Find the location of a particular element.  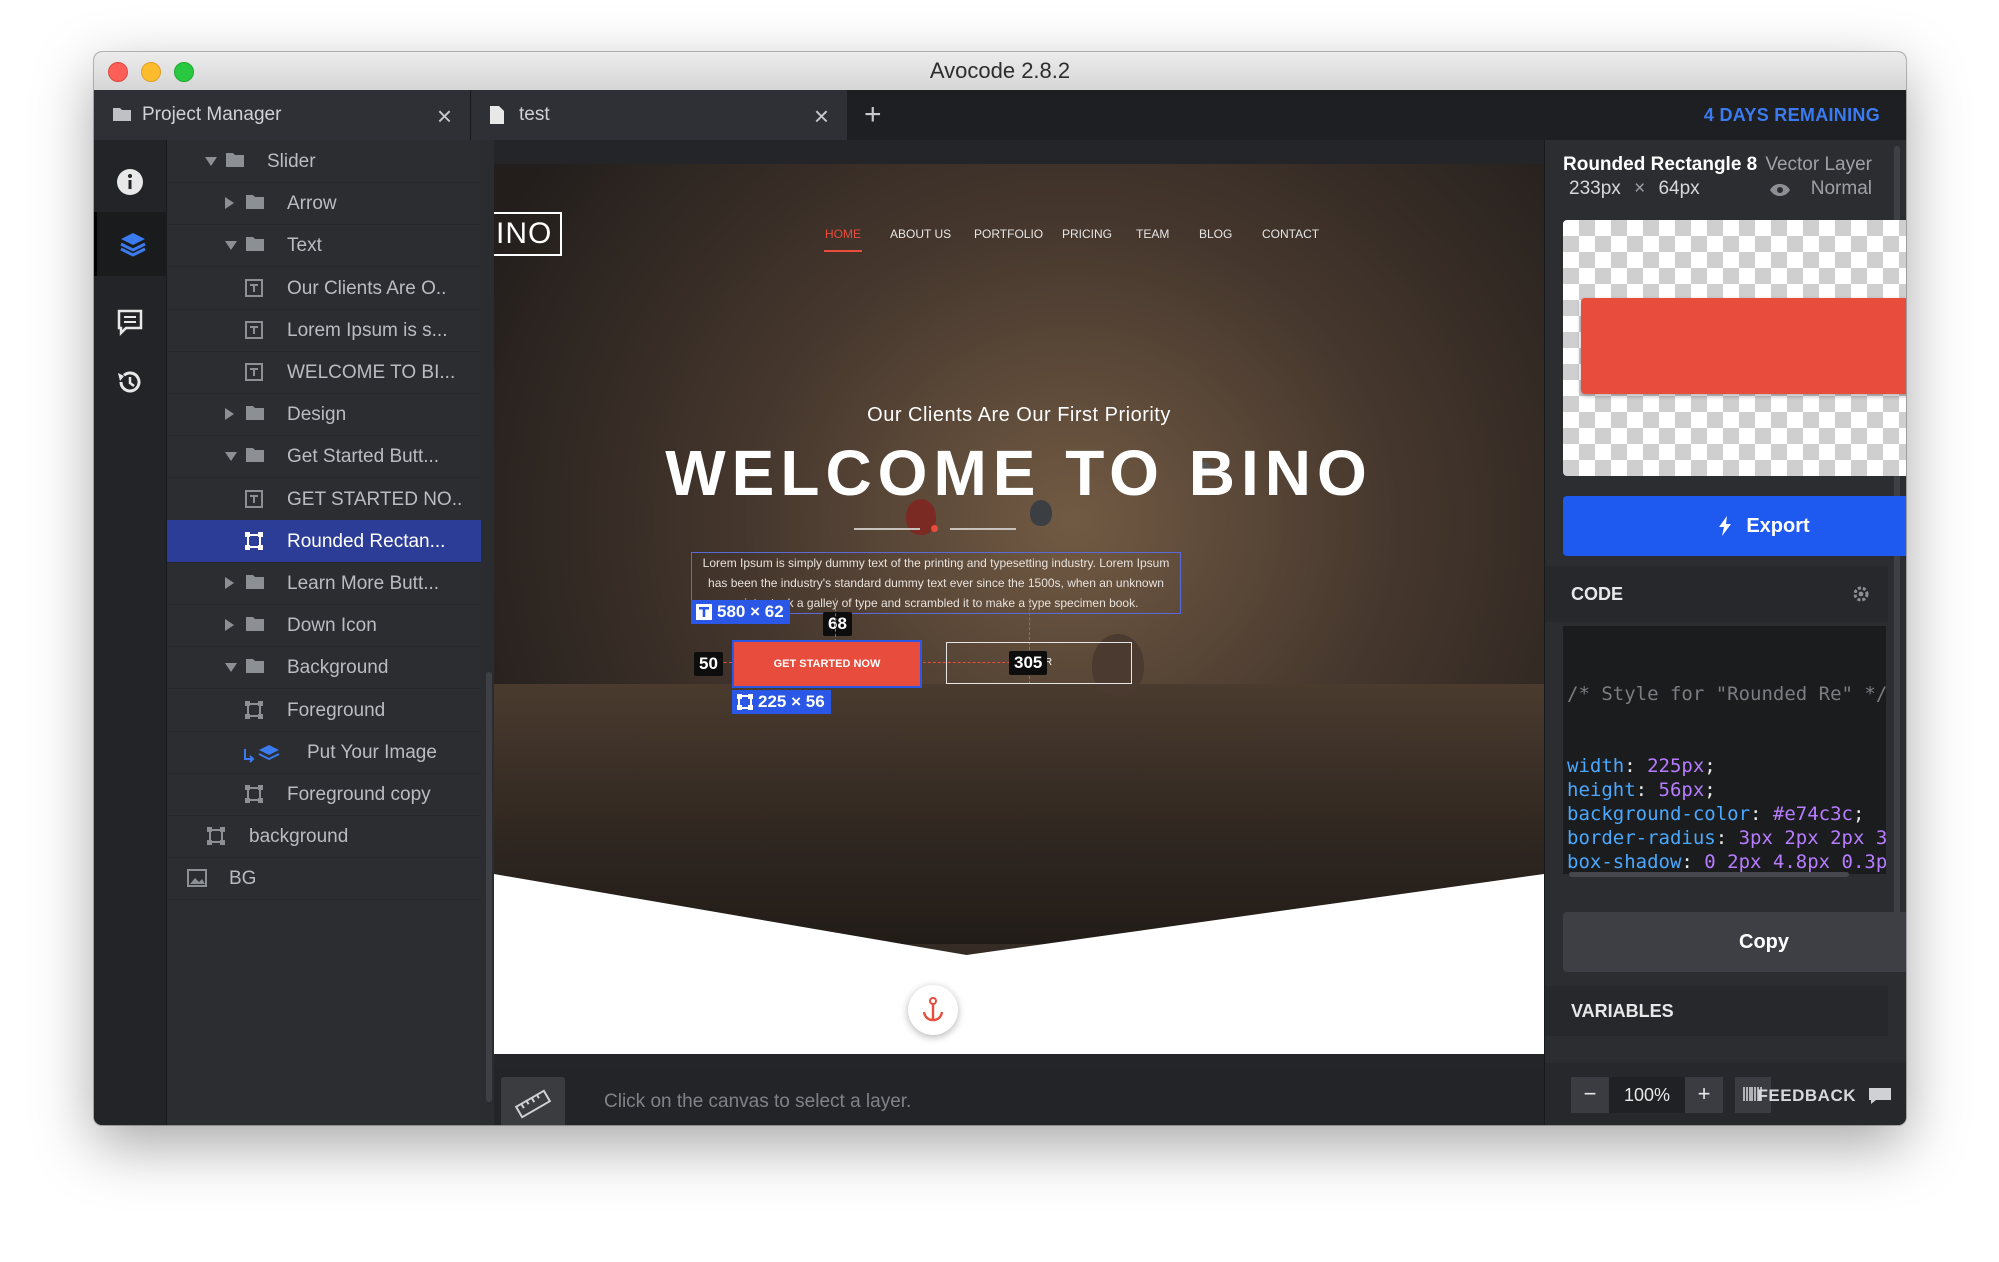

css-property: height is located at coordinates (1601, 790).